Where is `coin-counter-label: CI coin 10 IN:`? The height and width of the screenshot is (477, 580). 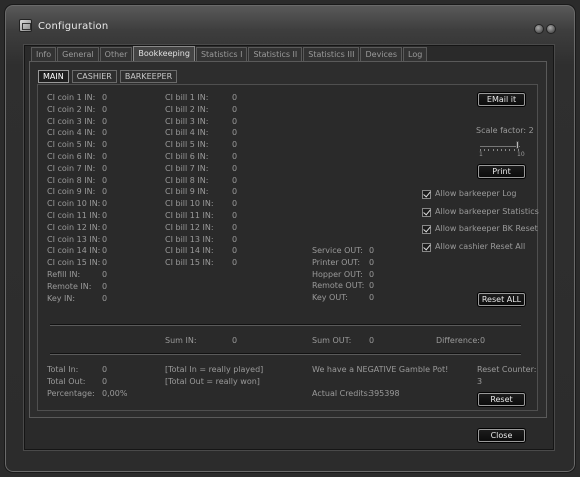 coin-counter-label: CI coin 10 IN: is located at coordinates (74, 204).